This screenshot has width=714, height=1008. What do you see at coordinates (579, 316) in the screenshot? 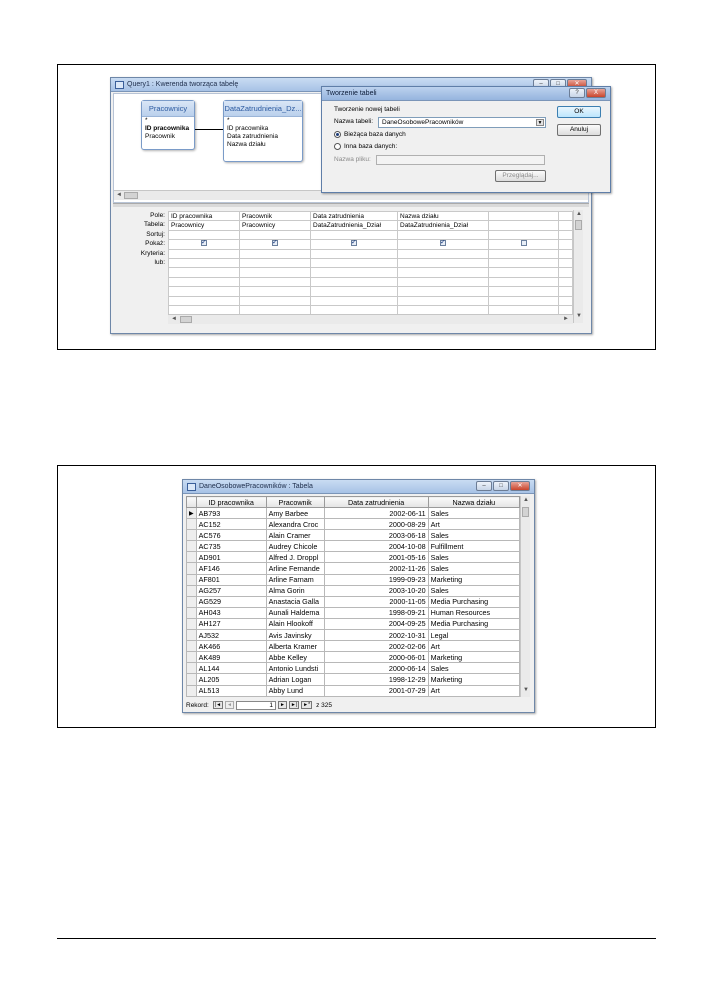
I see `scroll-down-icon: ▼` at bounding box center [579, 316].